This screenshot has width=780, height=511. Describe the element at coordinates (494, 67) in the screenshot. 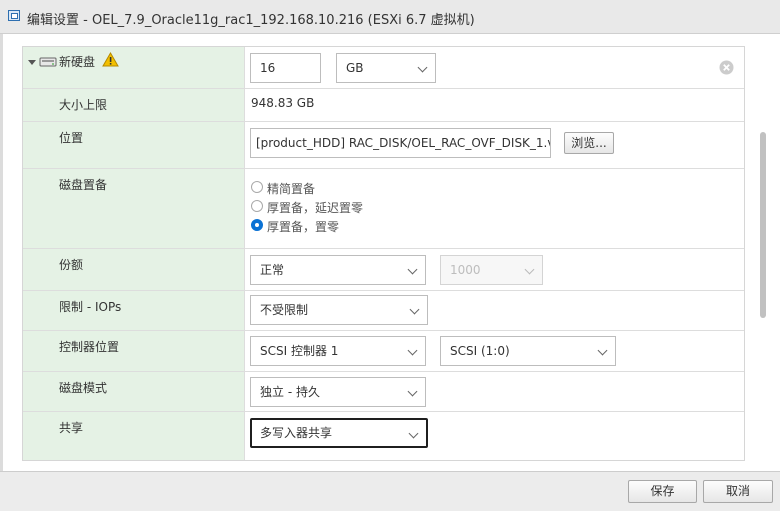

I see `row-value-cell: 16 GB` at that location.